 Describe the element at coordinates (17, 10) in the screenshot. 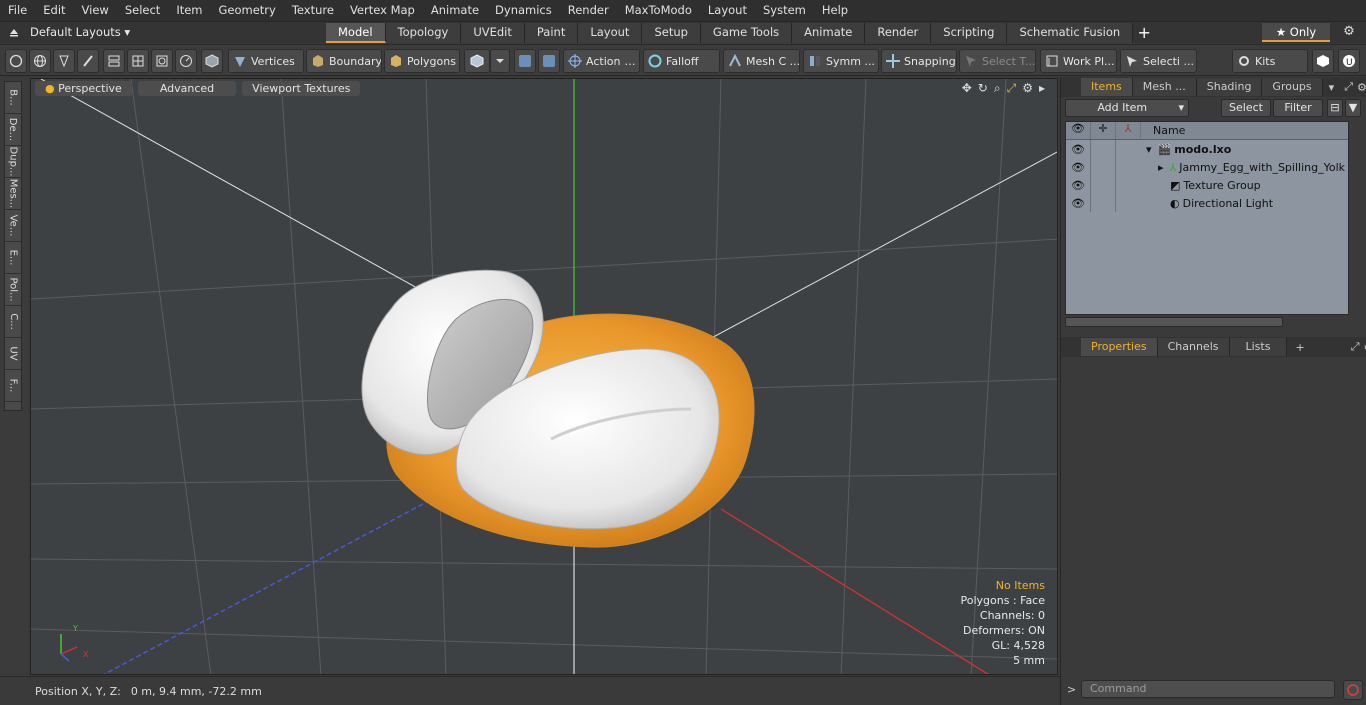

I see `menu-file: File` at that location.